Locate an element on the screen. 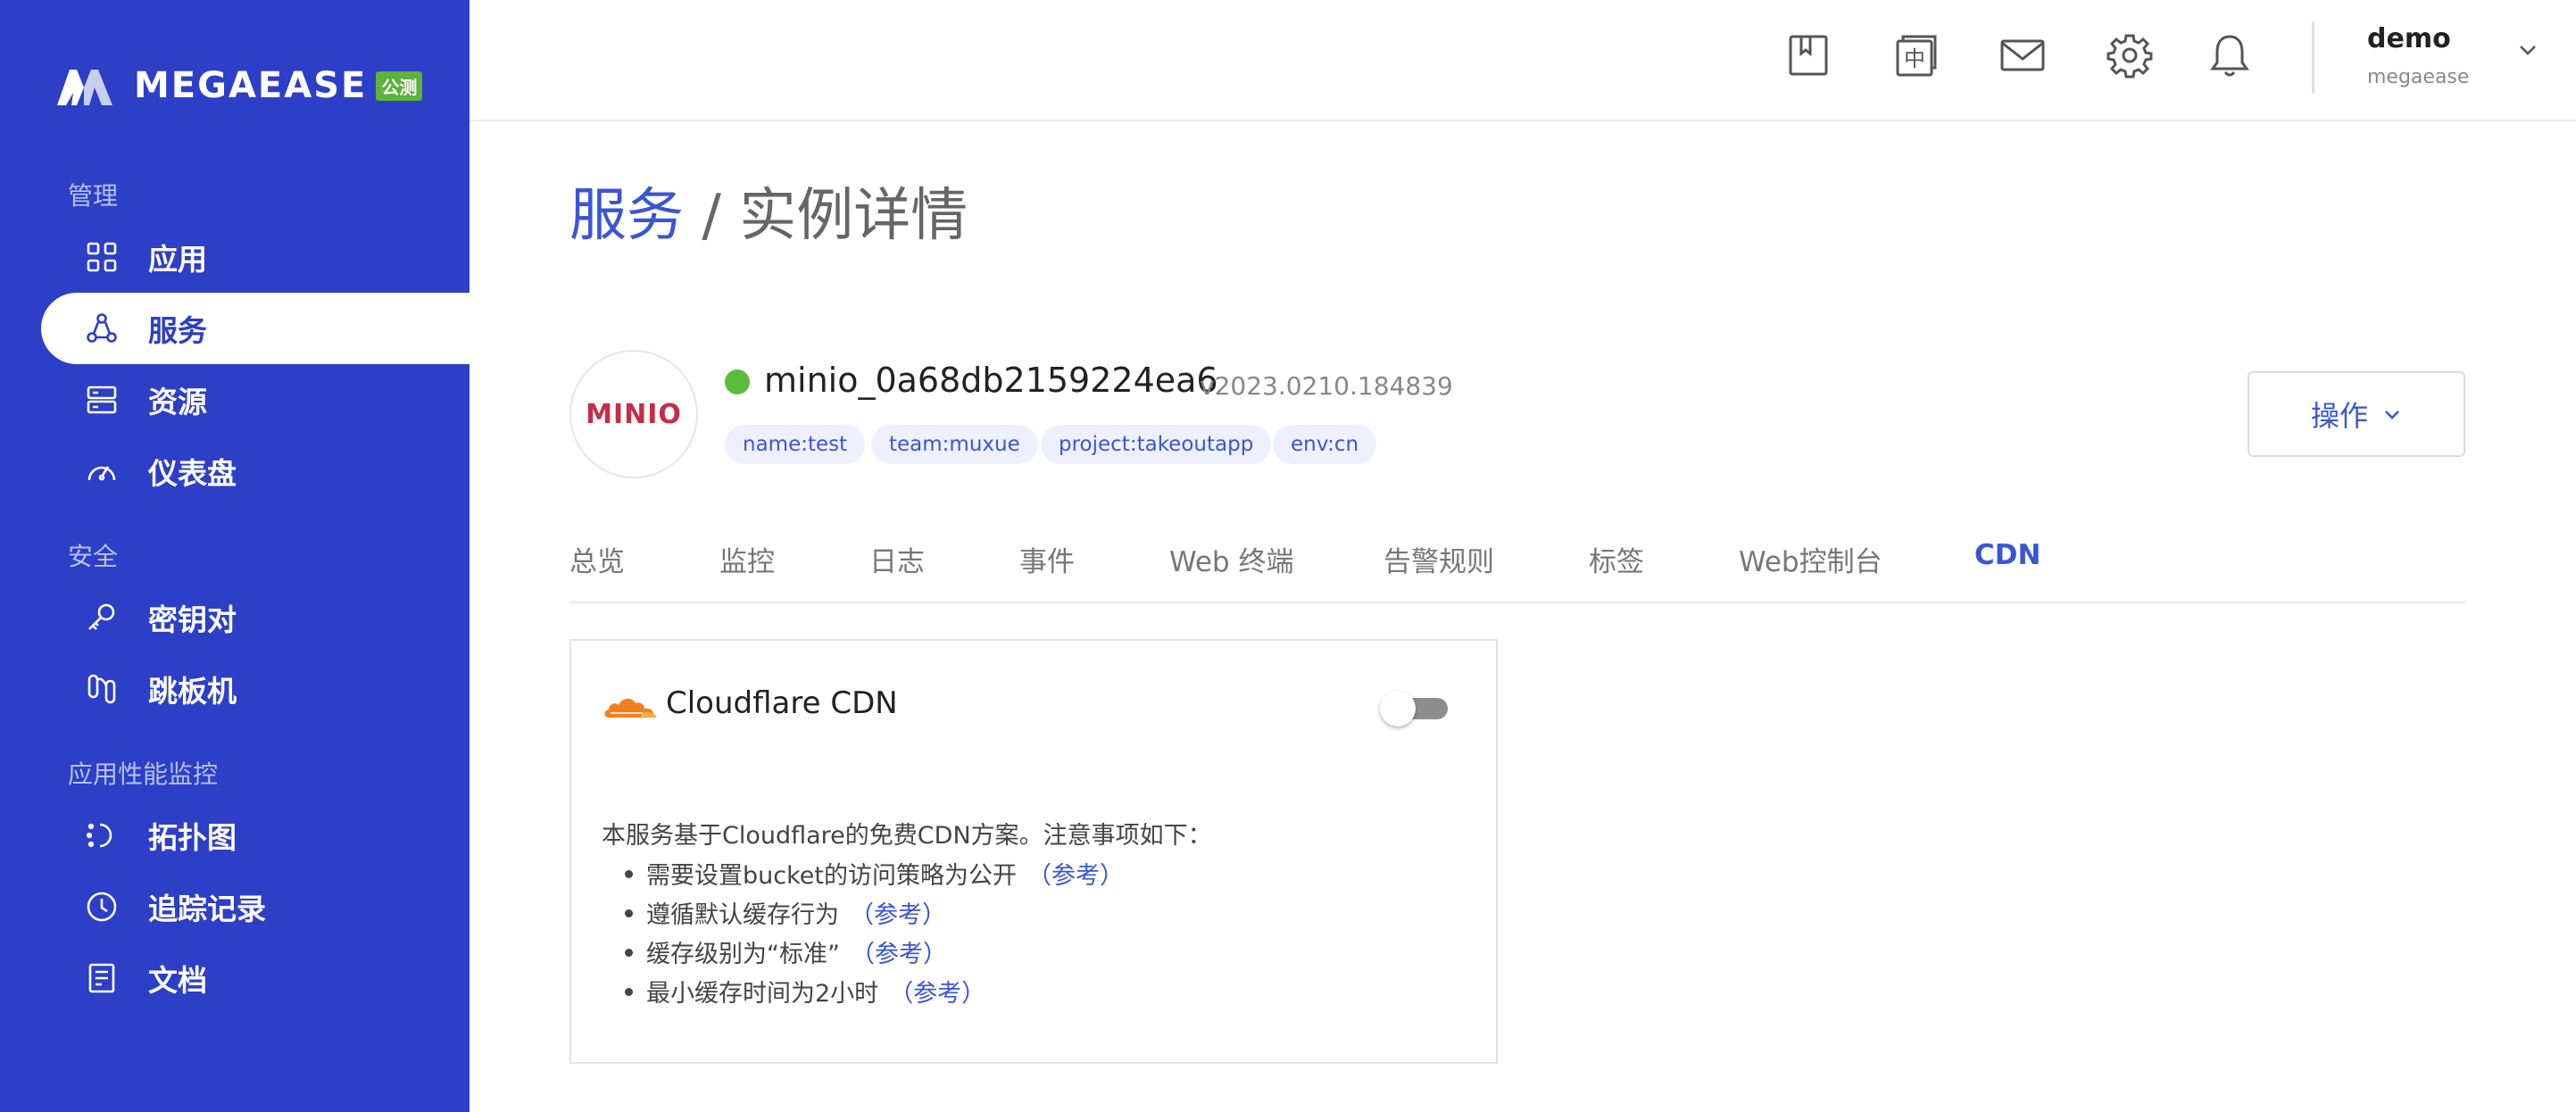 This screenshot has height=1112, width=2576. tag-chip: team:muxue is located at coordinates (955, 444).